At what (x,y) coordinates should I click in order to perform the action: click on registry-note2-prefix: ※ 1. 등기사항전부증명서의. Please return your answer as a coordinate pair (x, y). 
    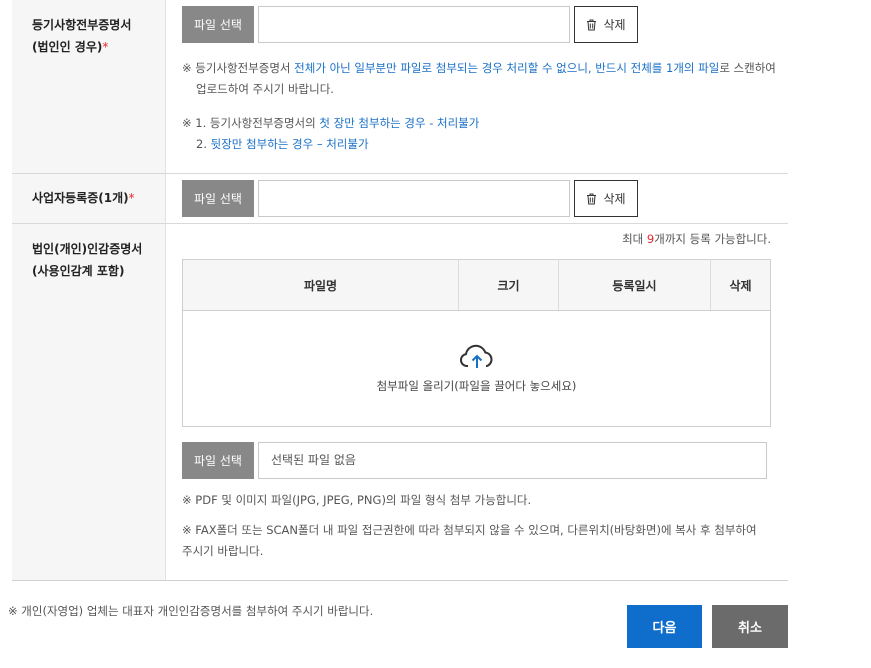
    Looking at the image, I should click on (251, 123).